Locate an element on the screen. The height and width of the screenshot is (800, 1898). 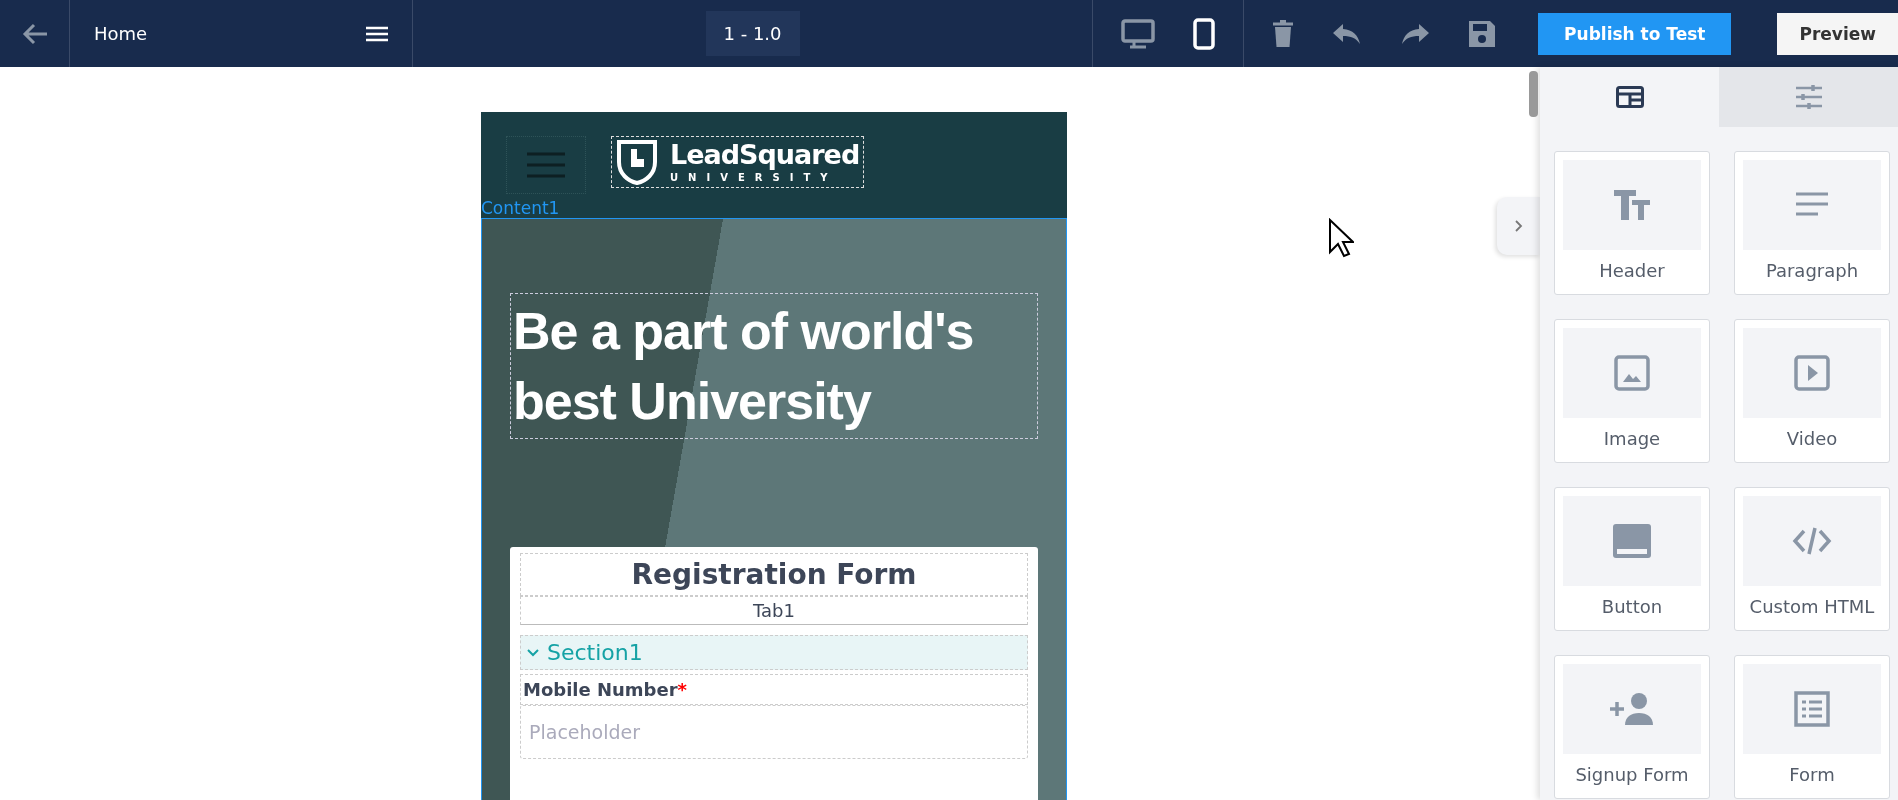
desktop-view-icon is located at coordinates (1138, 33).